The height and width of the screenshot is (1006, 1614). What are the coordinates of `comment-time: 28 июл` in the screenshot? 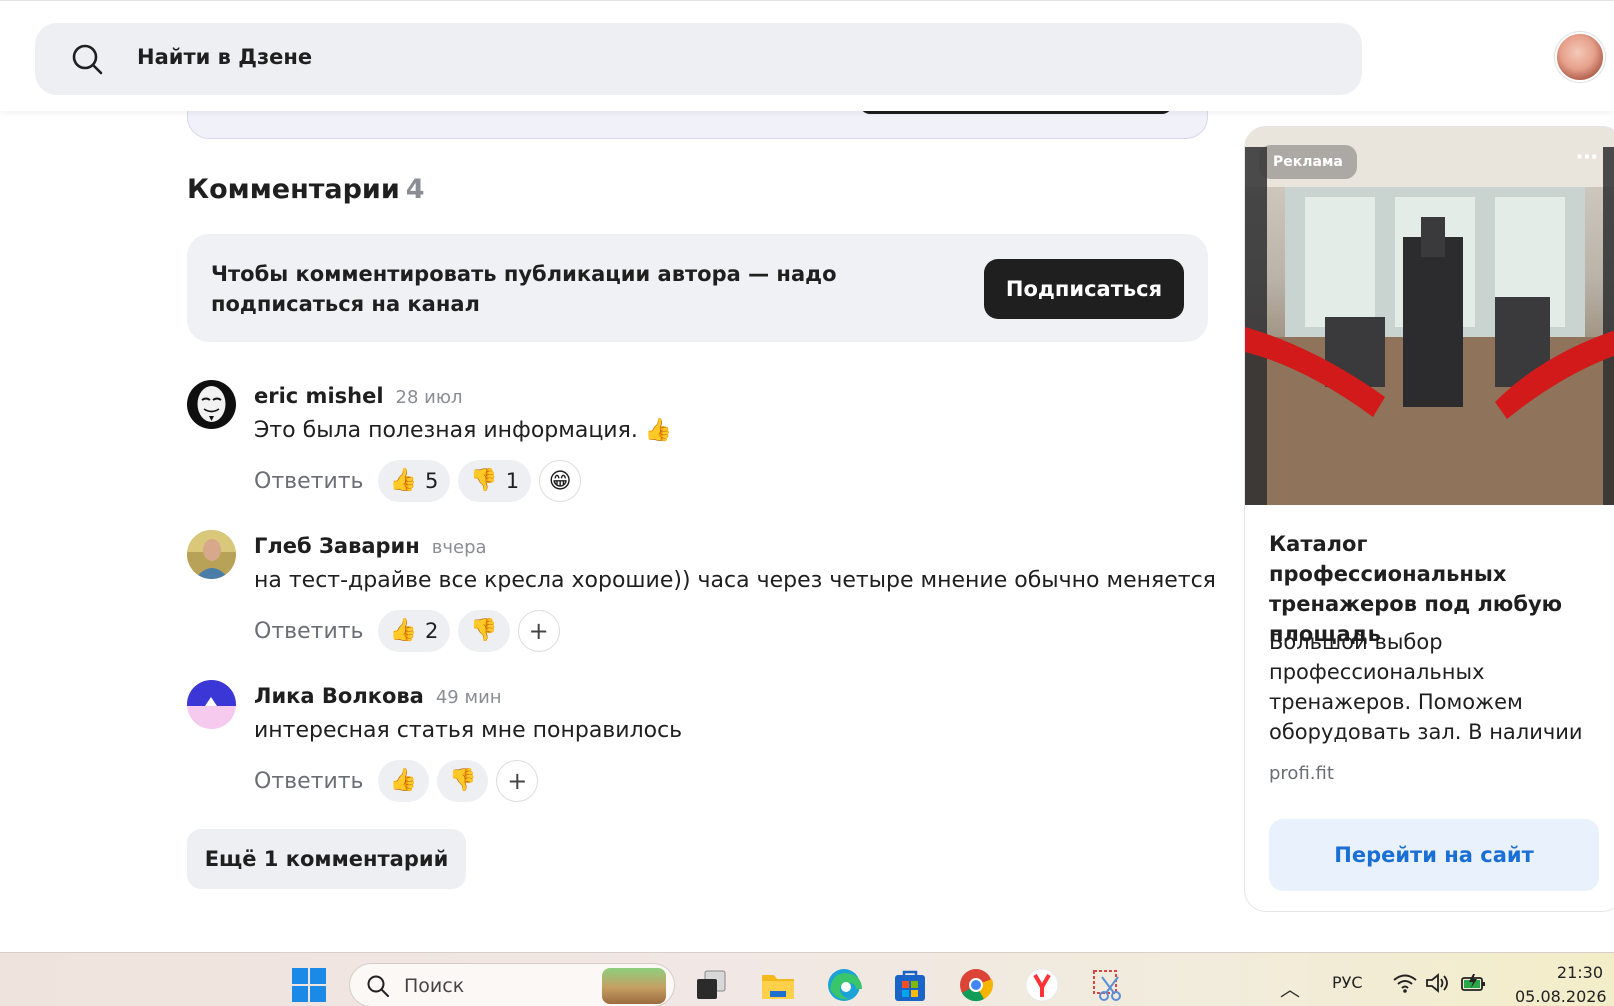 It's located at (429, 397).